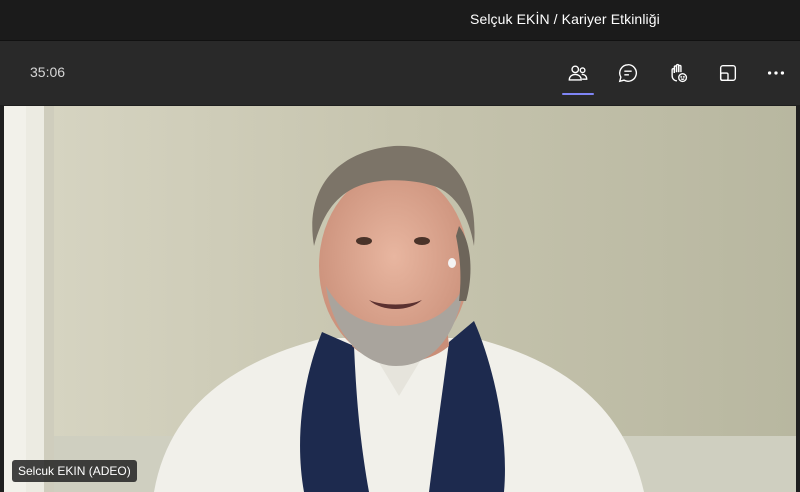  I want to click on more-actions-button, so click(776, 73).